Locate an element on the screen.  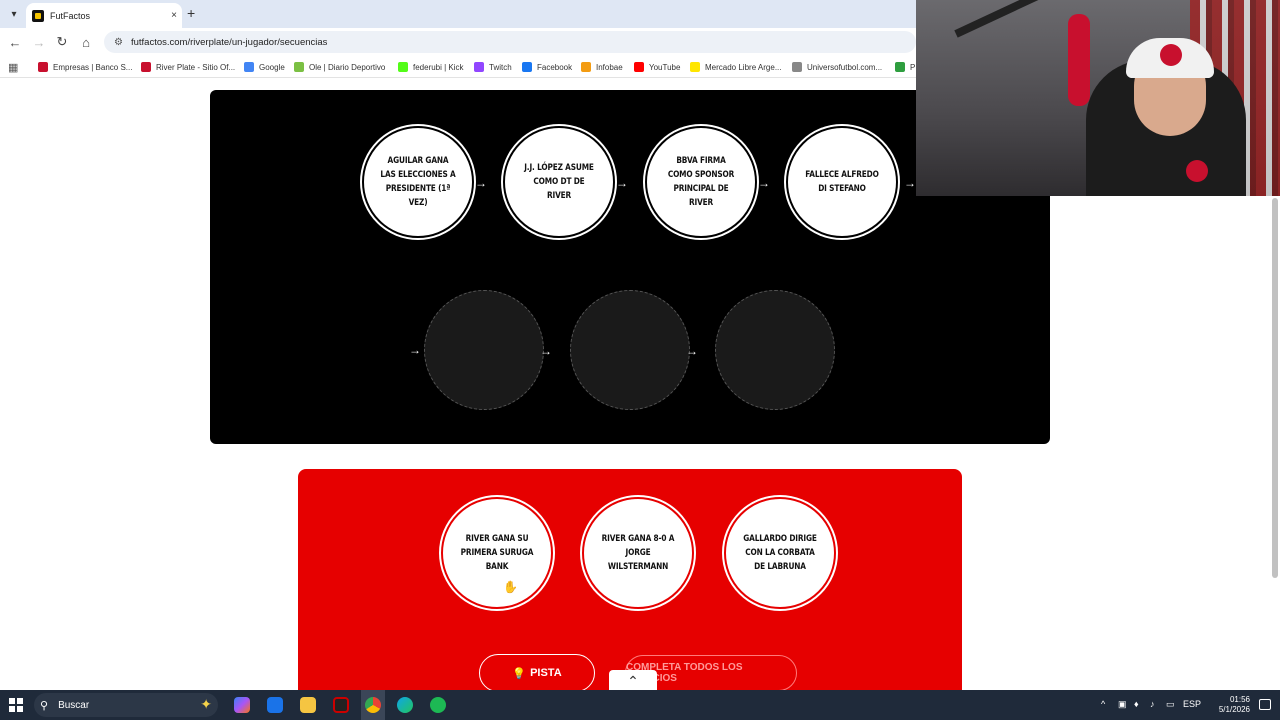
network-icon: ▭ is located at coordinates (1170, 704).